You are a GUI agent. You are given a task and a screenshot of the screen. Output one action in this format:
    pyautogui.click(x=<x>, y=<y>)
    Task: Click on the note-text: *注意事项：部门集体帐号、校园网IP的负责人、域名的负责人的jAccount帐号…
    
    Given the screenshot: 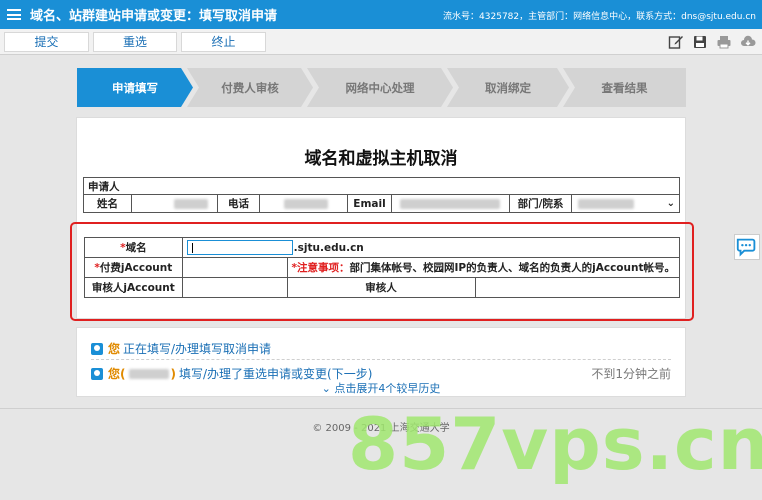 What is the action you would take?
    pyautogui.click(x=483, y=267)
    